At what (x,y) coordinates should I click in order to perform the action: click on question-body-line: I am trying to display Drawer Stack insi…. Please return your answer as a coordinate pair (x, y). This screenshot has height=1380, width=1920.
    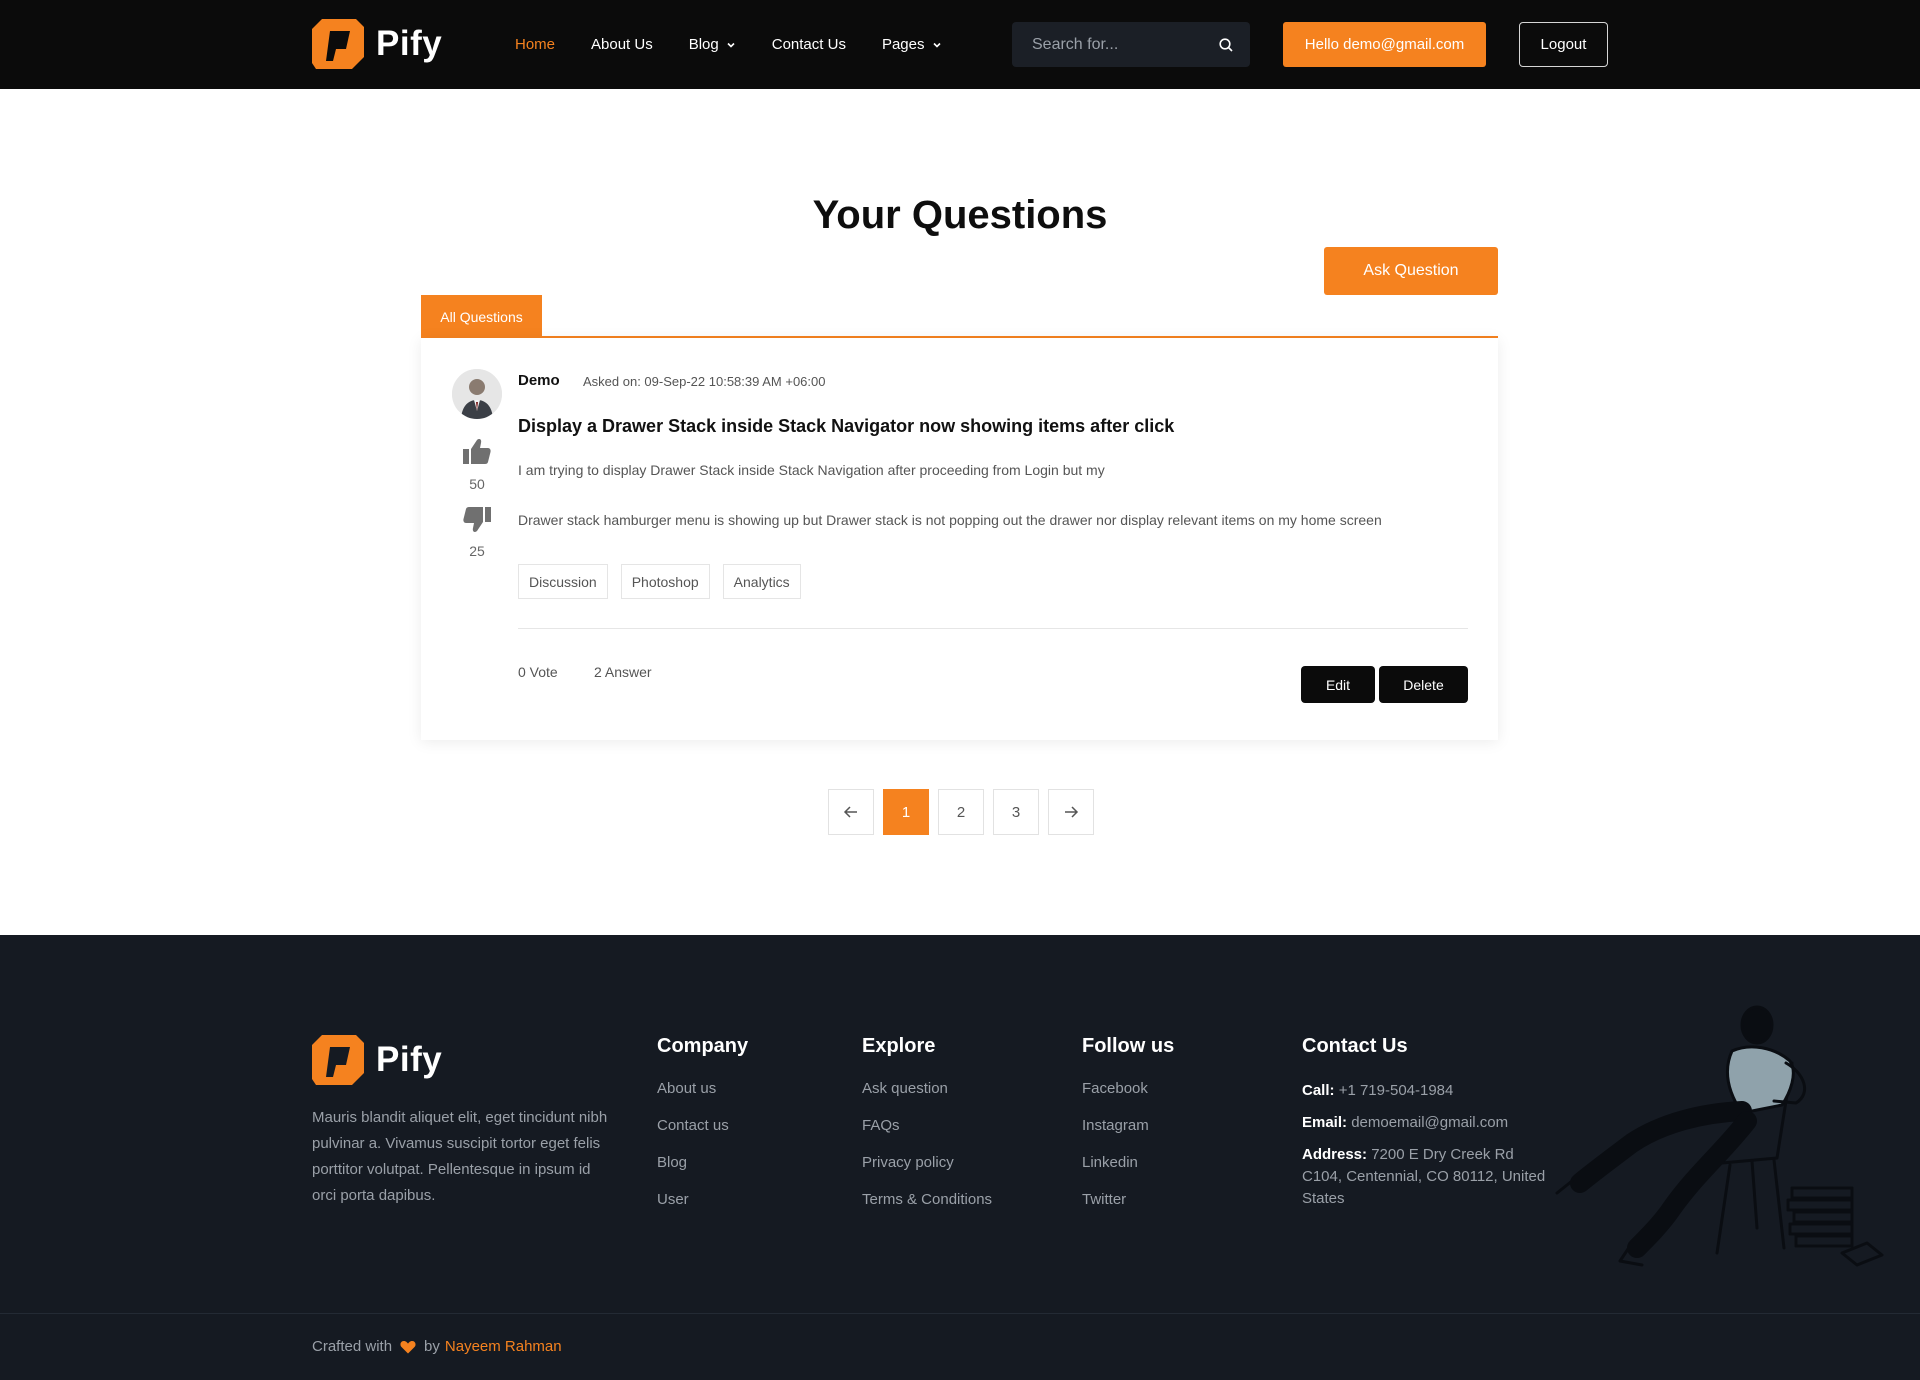
    Looking at the image, I should click on (811, 470).